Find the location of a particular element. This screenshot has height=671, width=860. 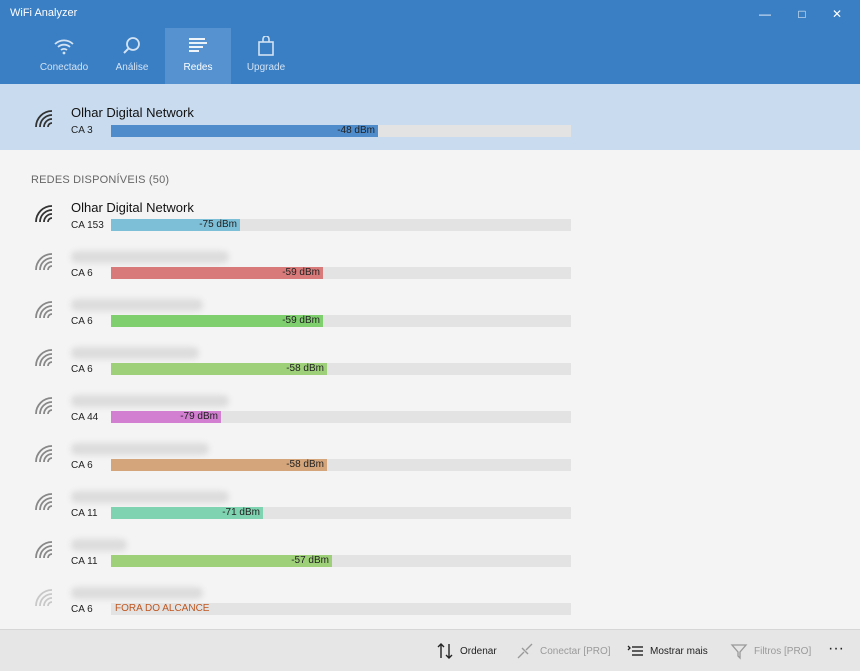

tab-redes: Redes is located at coordinates (198, 56).